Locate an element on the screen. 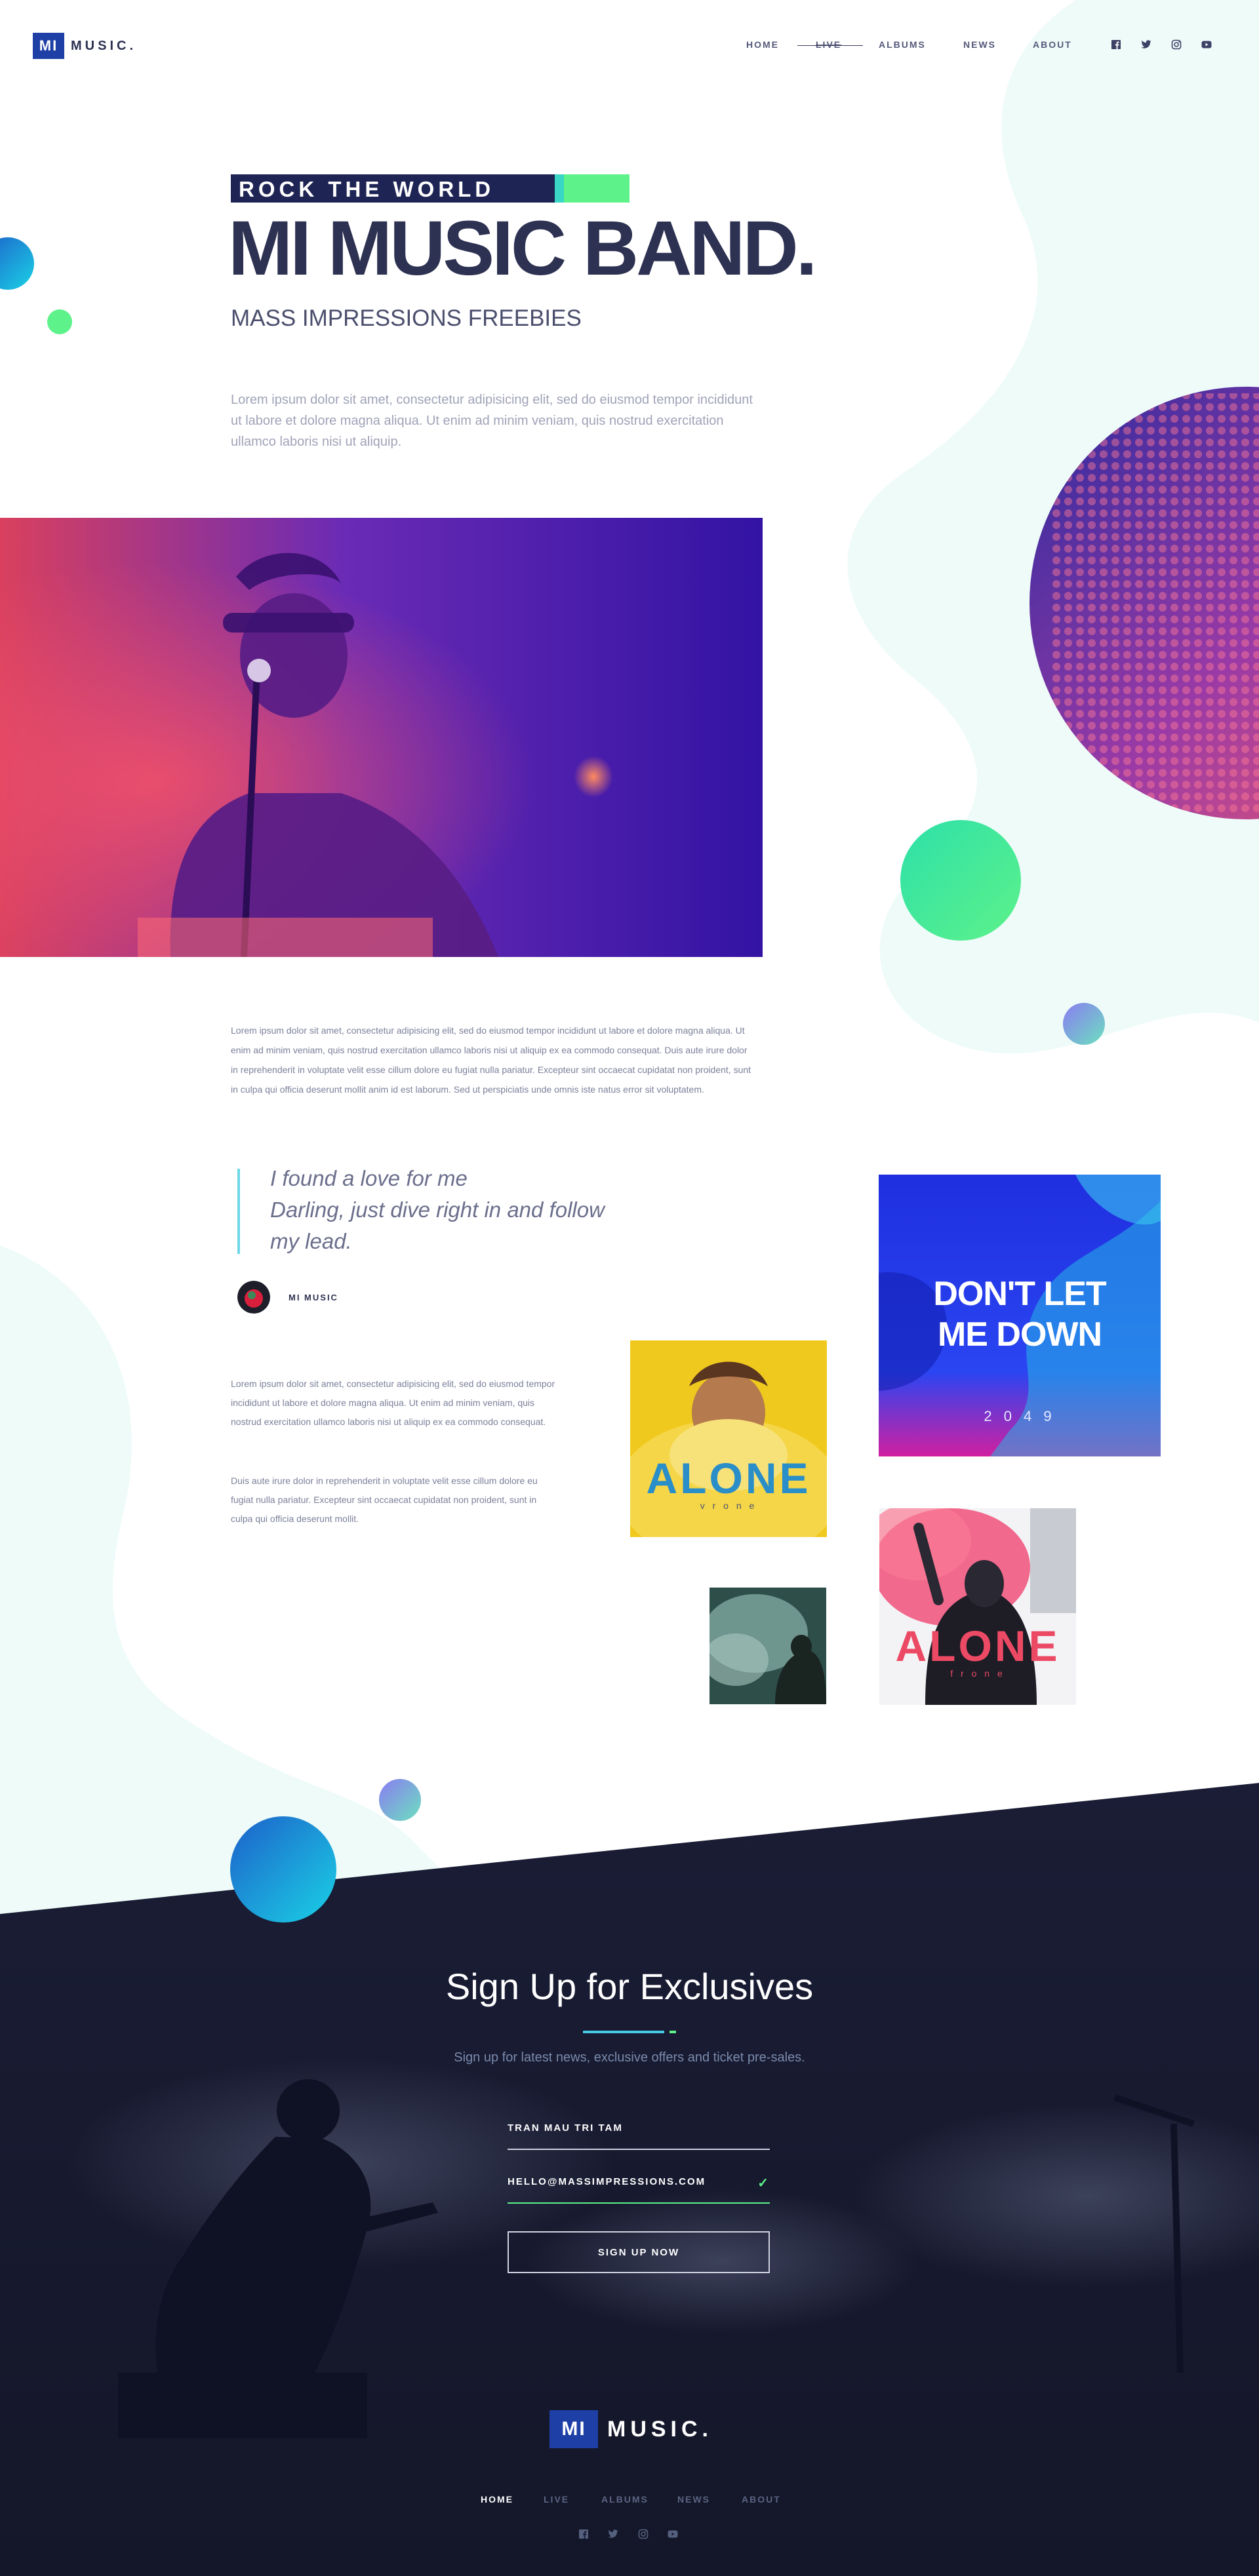  check-icon: ✓ is located at coordinates (764, 2183).